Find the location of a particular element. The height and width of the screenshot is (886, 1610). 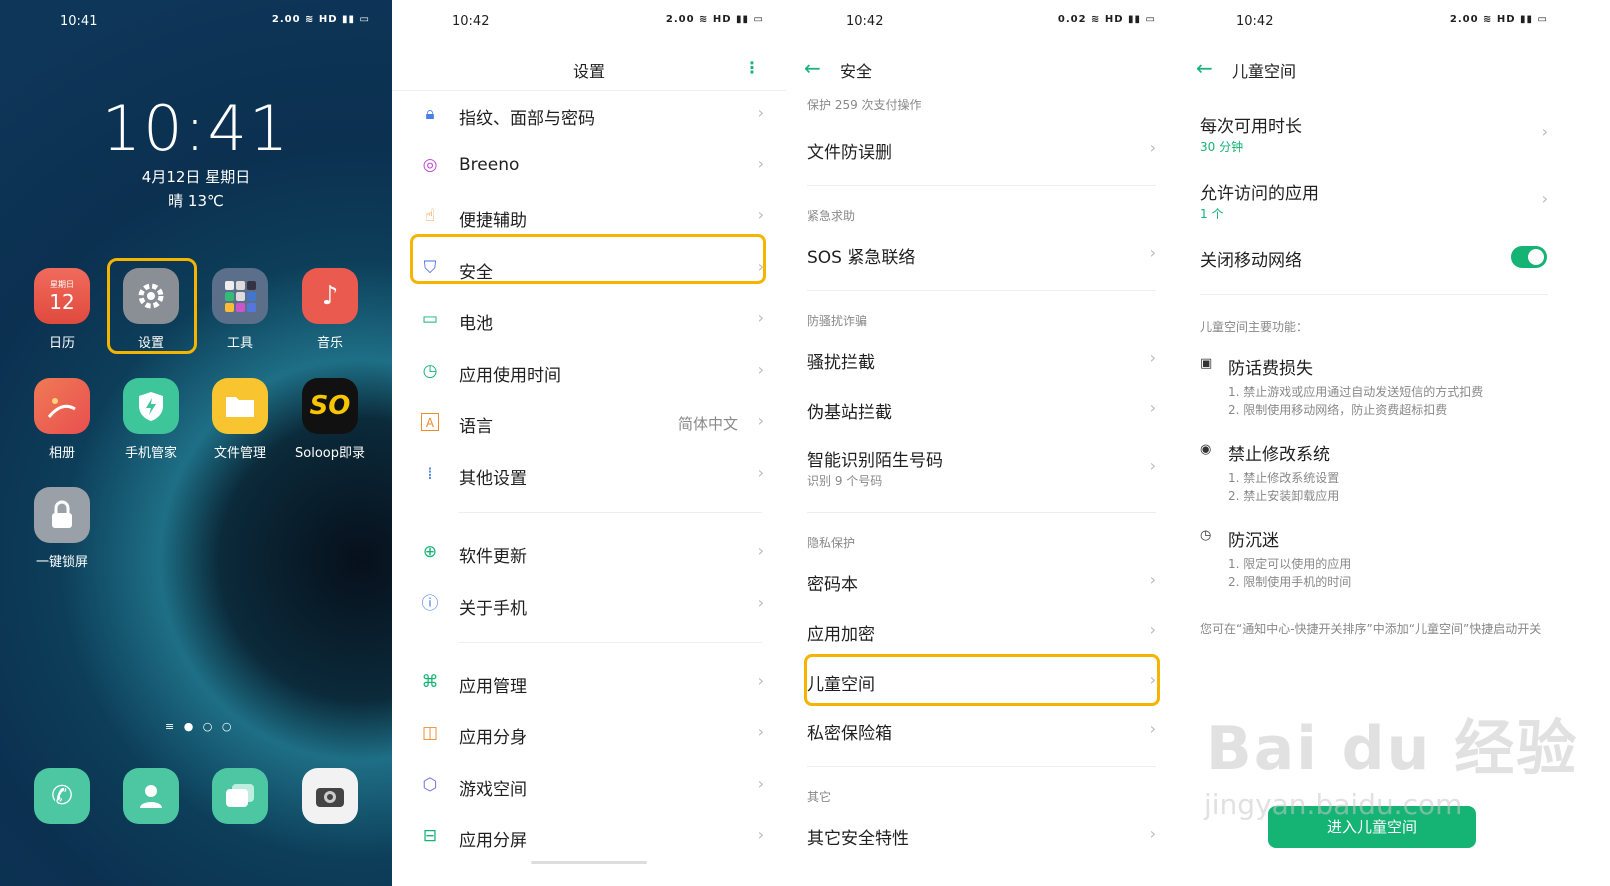

settings-item-label: 应用分屏 is located at coordinates (493, 841).